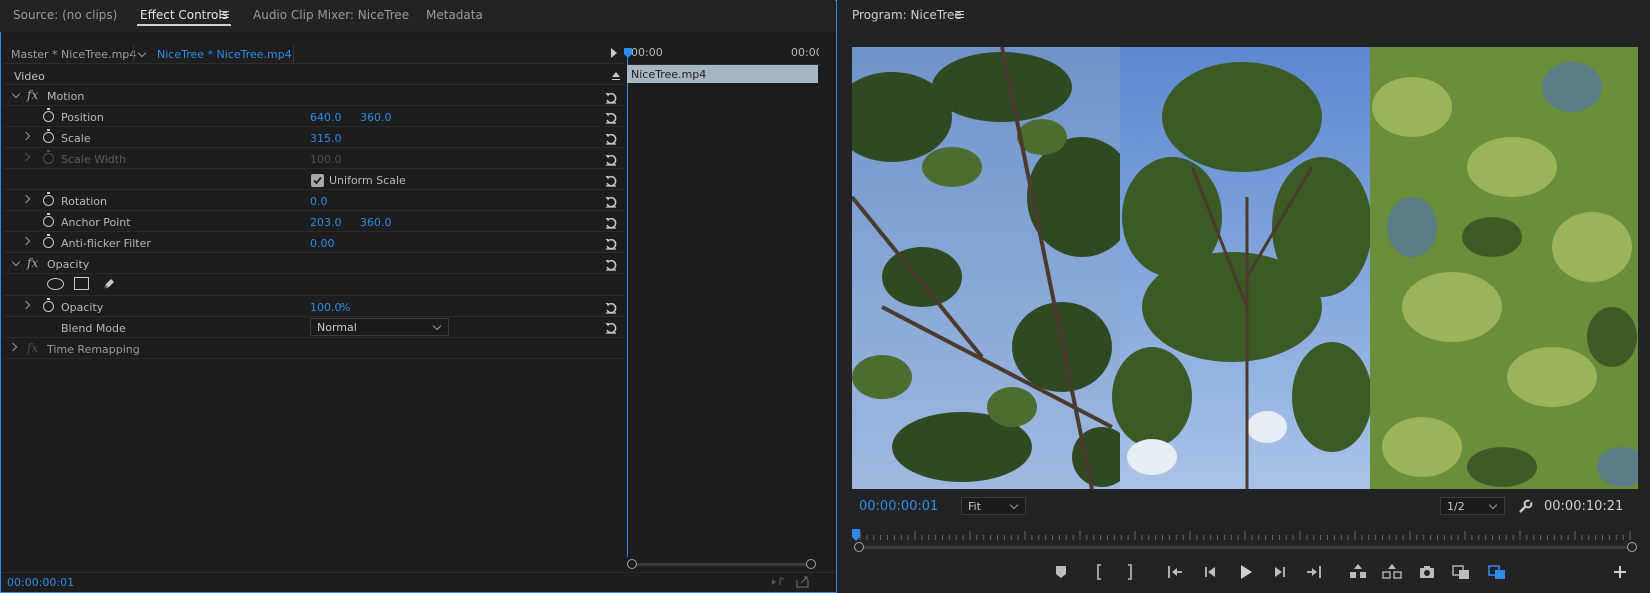  What do you see at coordinates (73, 54) in the screenshot?
I see `master-clip-label: Master * NiceTree.mp4` at bounding box center [73, 54].